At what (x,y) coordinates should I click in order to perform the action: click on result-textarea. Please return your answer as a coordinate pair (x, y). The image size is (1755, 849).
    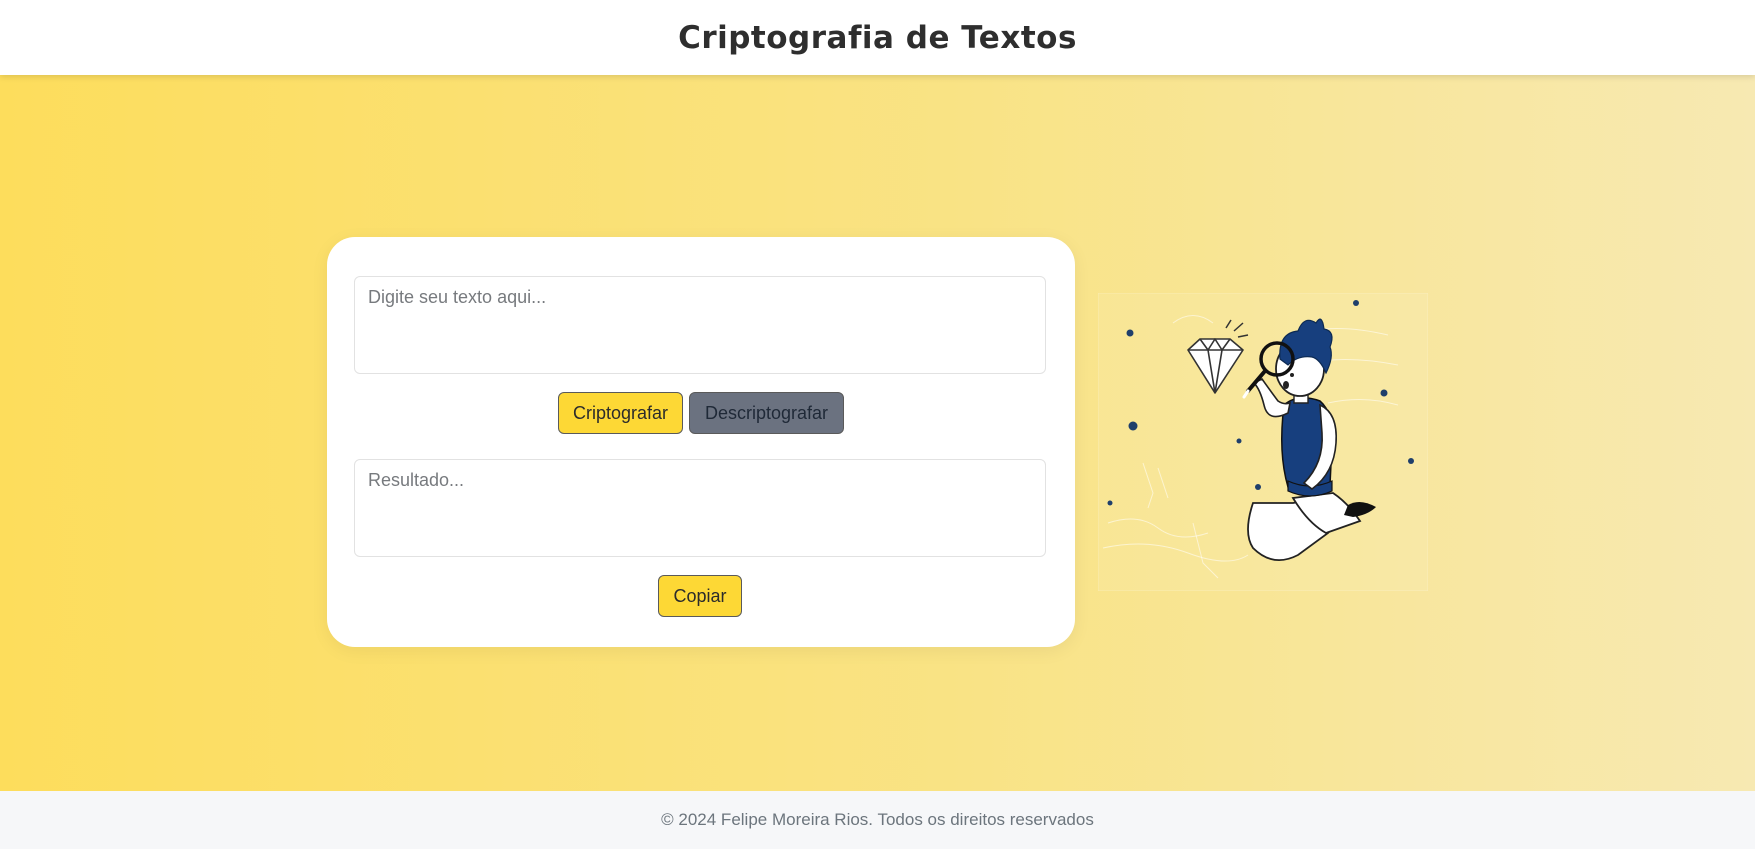
    Looking at the image, I should click on (700, 508).